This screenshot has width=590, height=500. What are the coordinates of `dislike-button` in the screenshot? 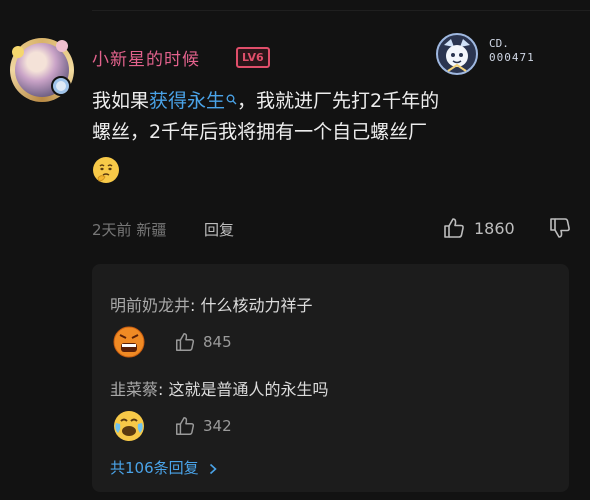 It's located at (560, 230).